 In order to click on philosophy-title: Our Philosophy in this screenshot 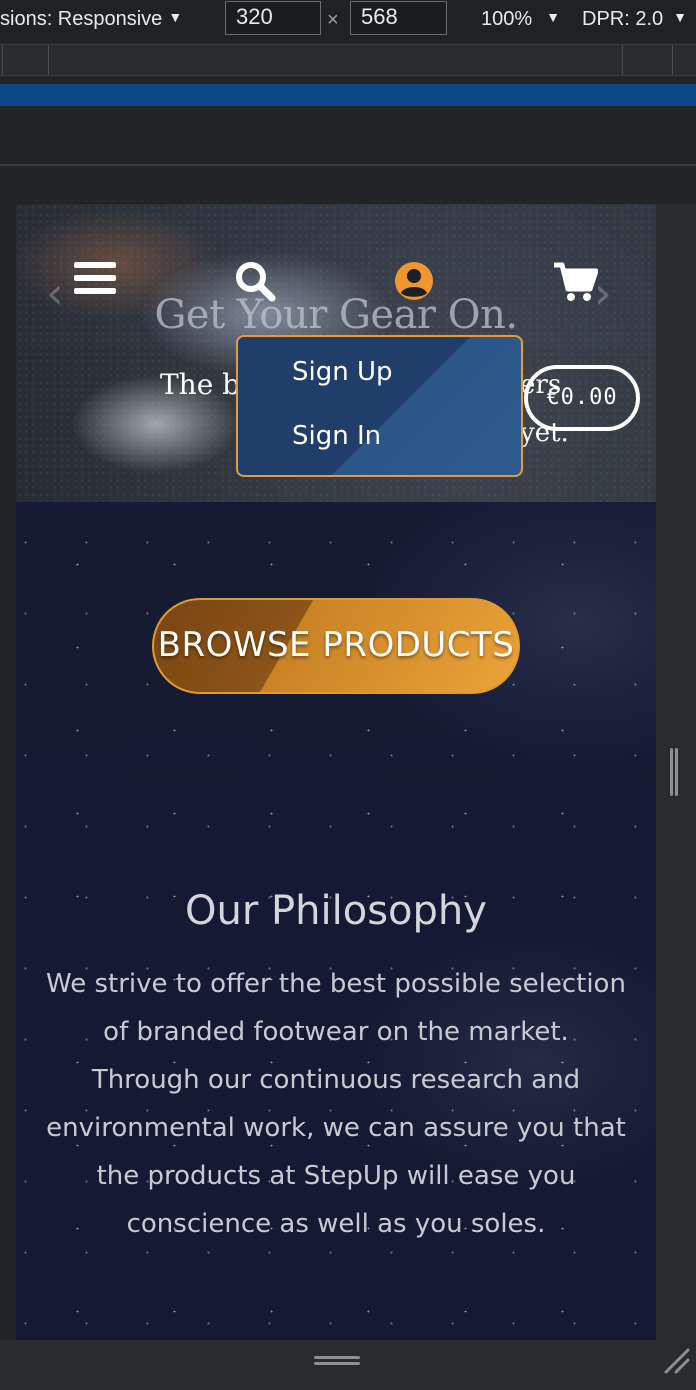, I will do `click(336, 911)`.